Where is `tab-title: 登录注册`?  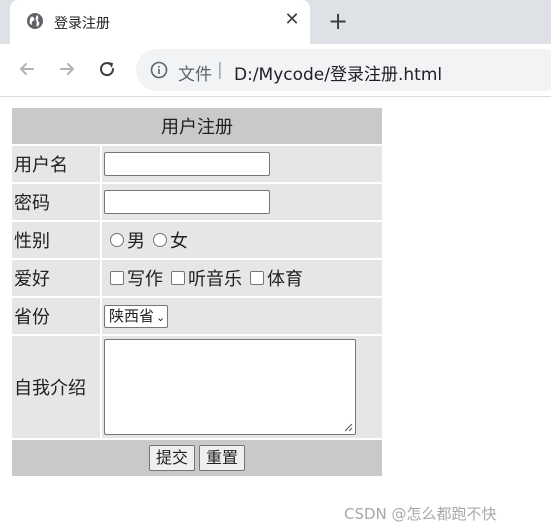 tab-title: 登录注册 is located at coordinates (82, 24).